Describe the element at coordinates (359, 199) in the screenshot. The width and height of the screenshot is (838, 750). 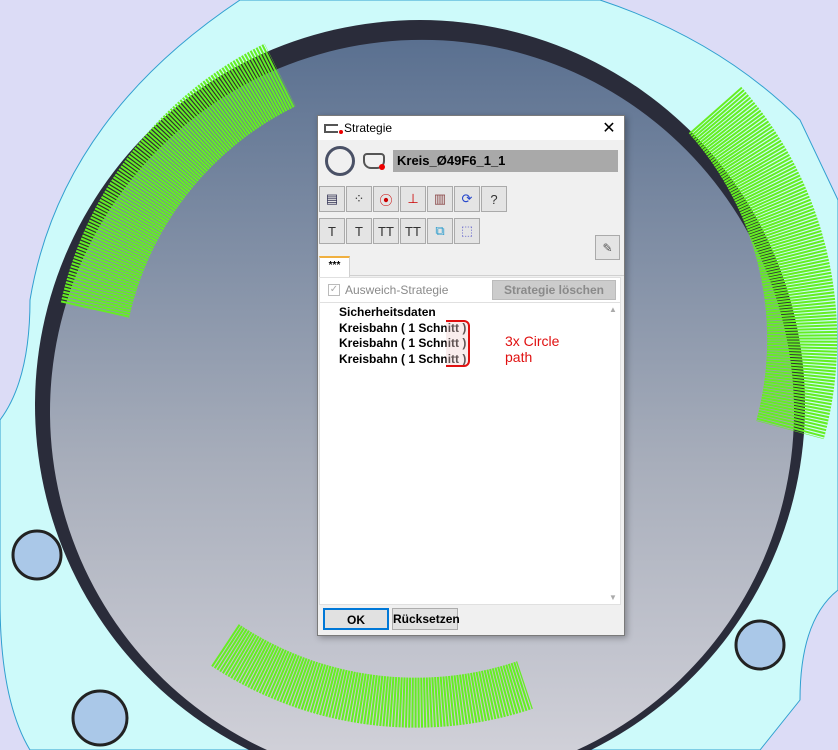
I see `points-icon: ⁘` at that location.